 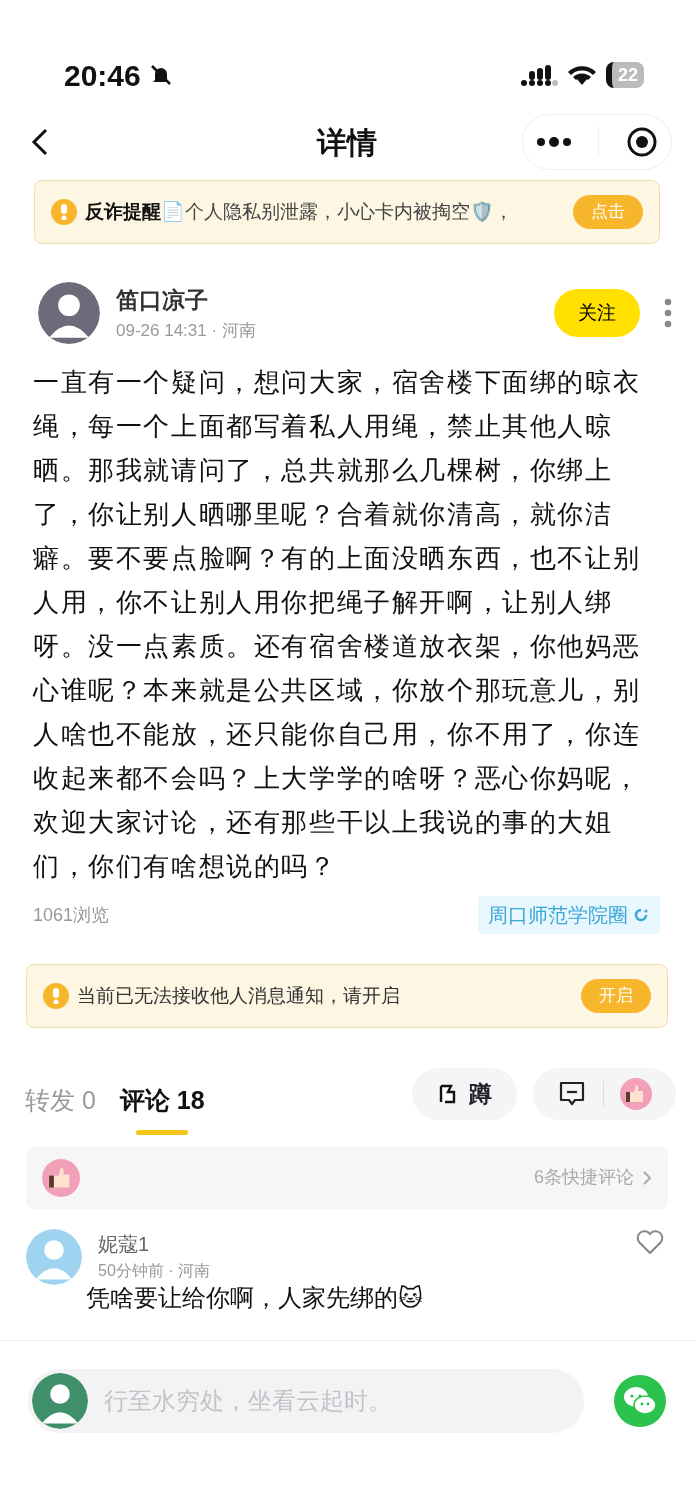 I want to click on heart-icon, so click(x=650, y=1241).